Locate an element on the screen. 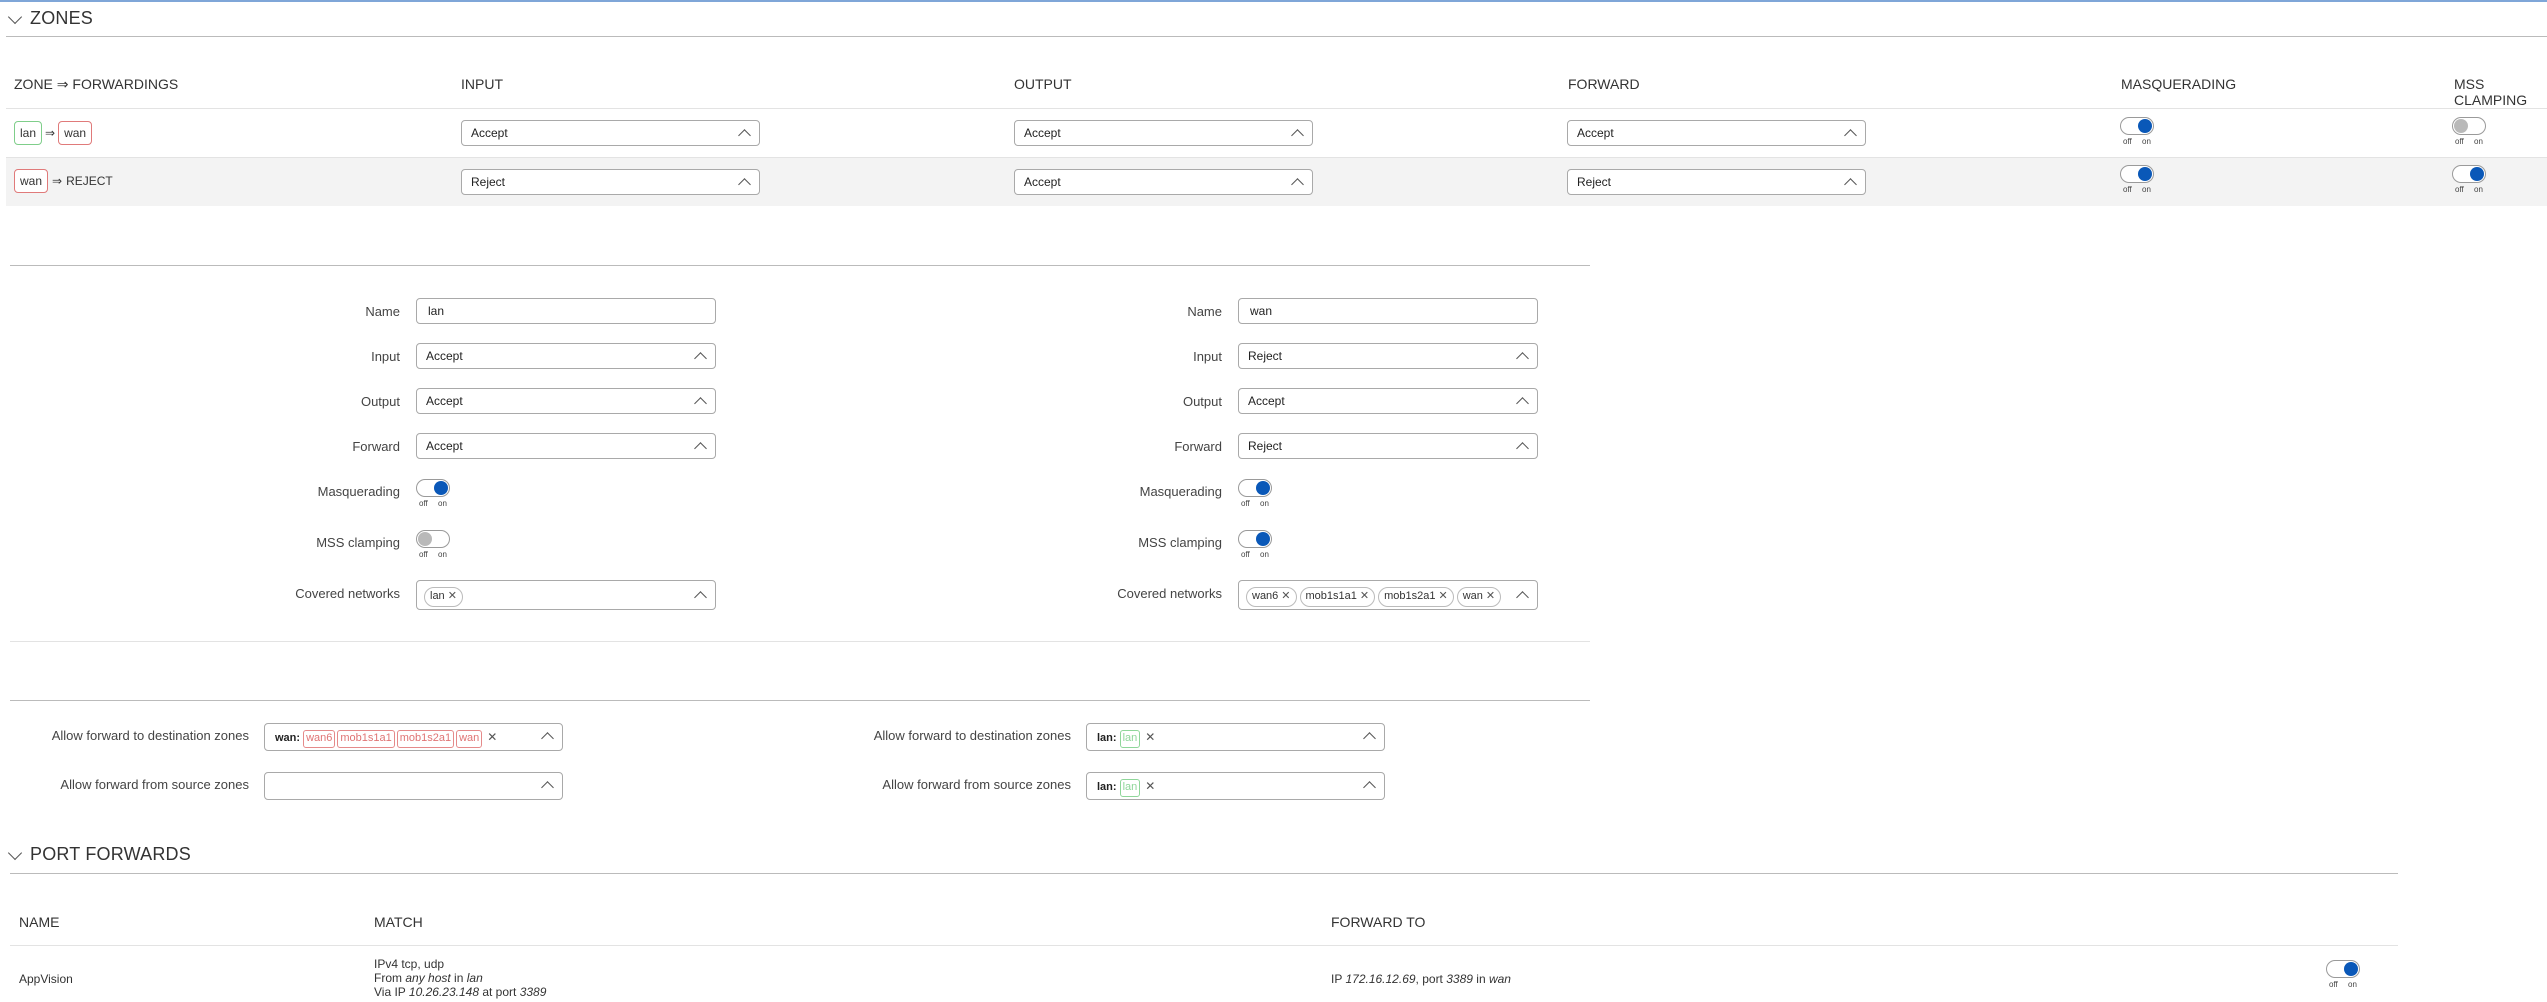 The height and width of the screenshot is (1002, 2547). zones-section-title: ZONES is located at coordinates (49, 18).